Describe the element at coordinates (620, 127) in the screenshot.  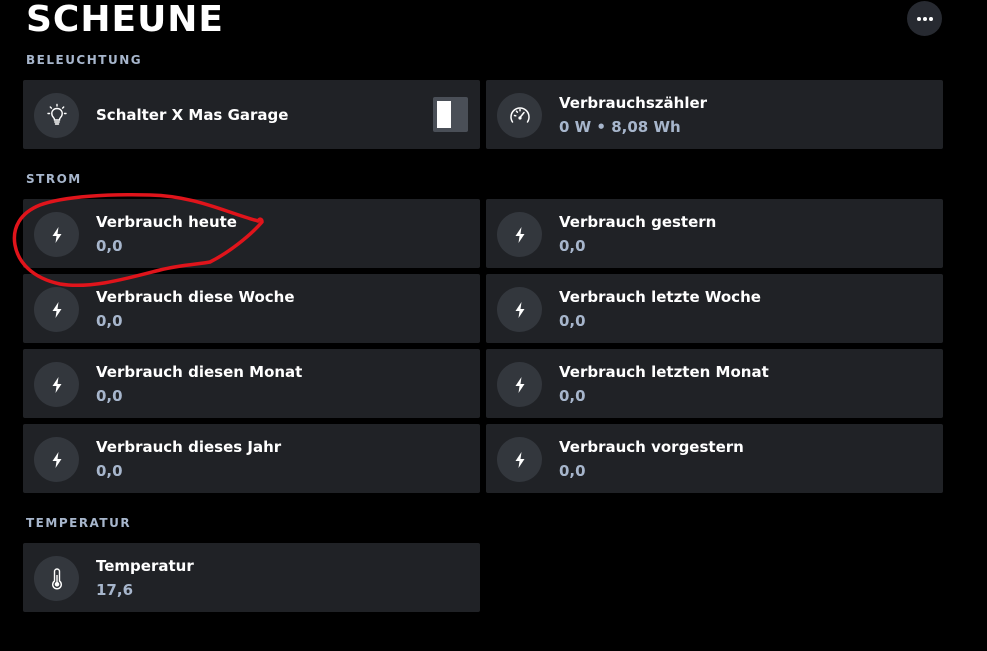
I see `card-value: 0 W • 8,08 Wh` at that location.